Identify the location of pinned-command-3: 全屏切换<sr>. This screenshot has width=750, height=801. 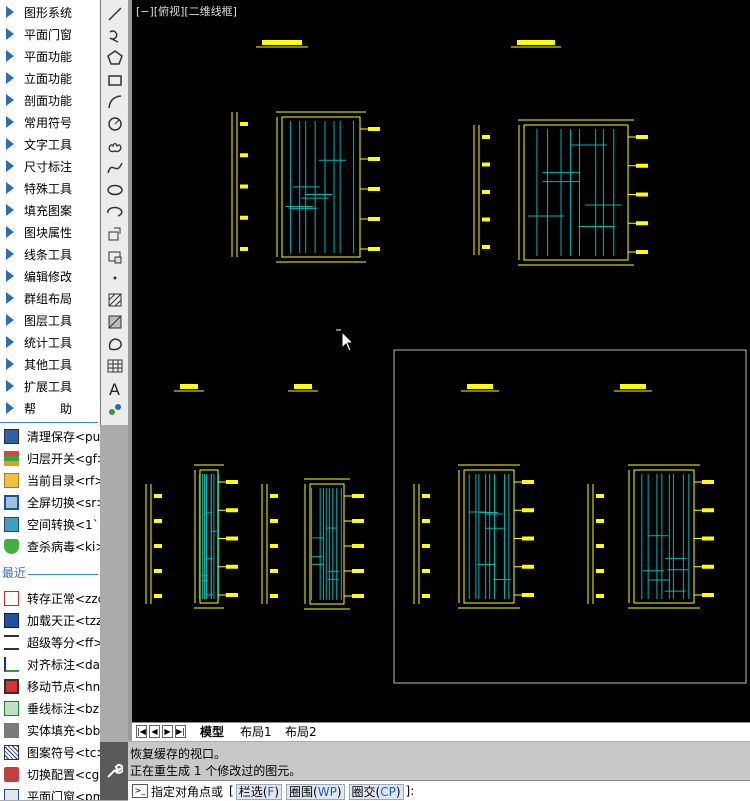
(50, 502).